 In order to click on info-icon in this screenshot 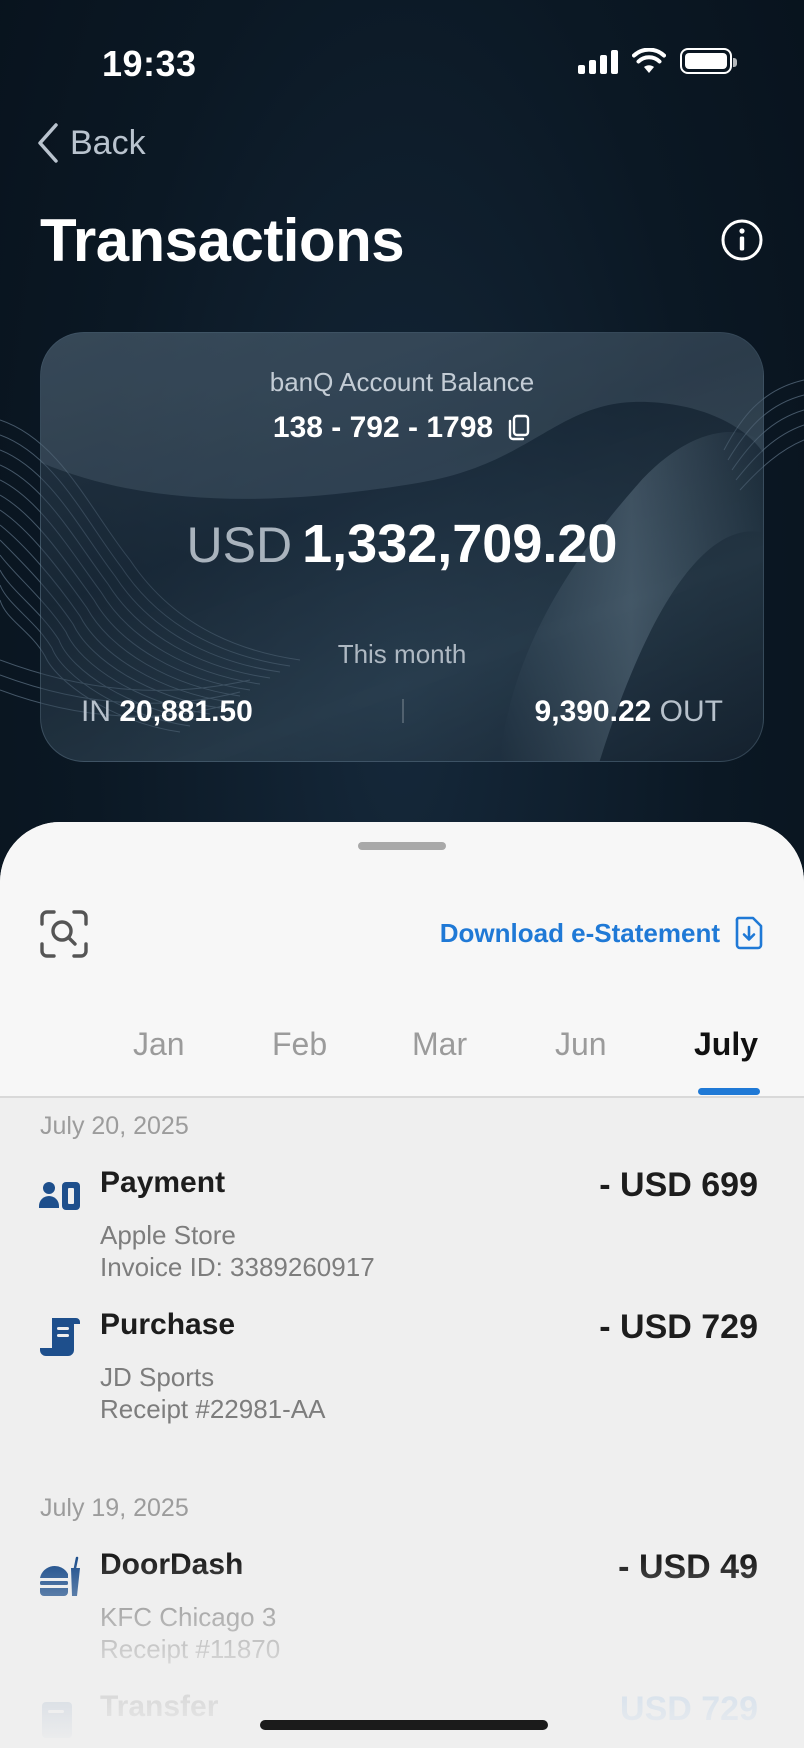, I will do `click(742, 240)`.